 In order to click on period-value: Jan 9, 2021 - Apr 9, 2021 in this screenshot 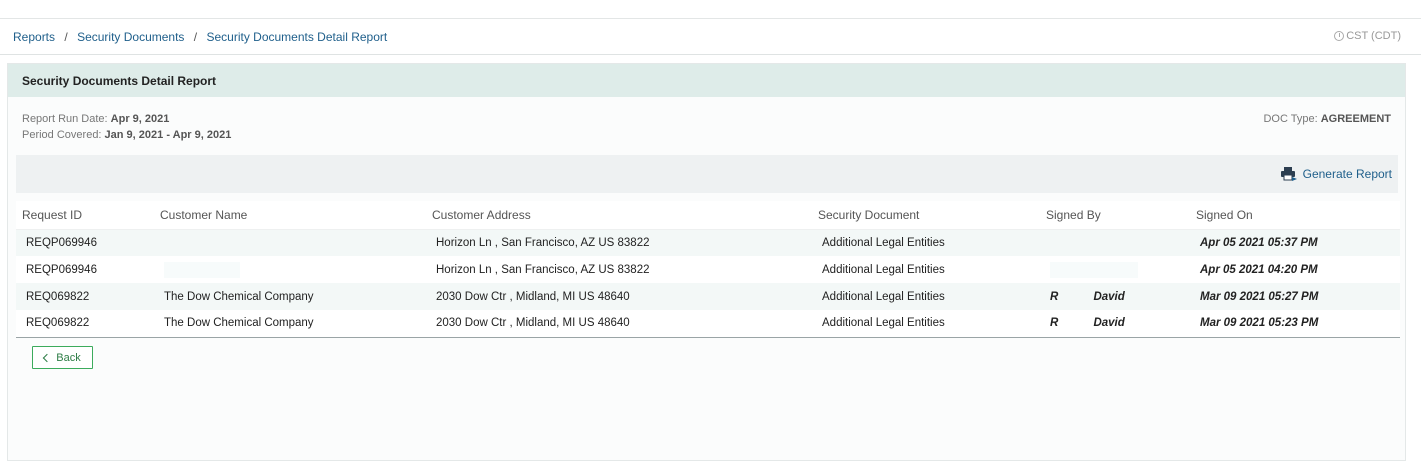, I will do `click(168, 135)`.